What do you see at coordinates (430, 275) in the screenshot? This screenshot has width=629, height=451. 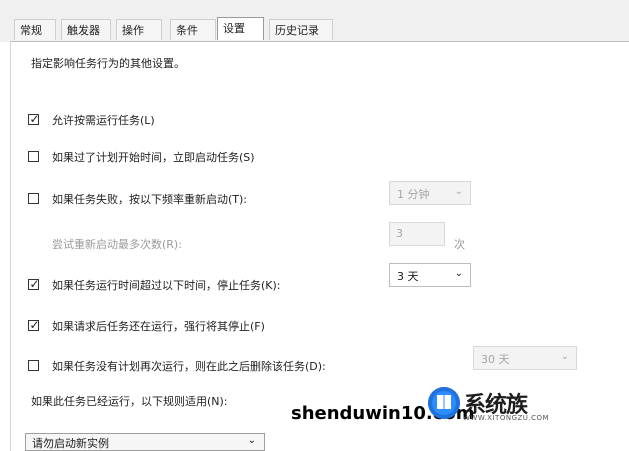 I see `stop-duration-select: 3 天 ⌄` at bounding box center [430, 275].